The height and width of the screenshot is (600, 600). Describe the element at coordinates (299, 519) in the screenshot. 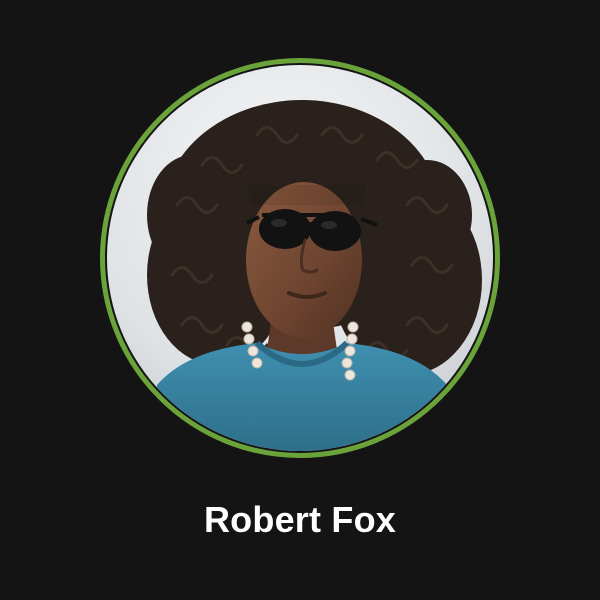

I see `profile-name: Robert Fox` at that location.